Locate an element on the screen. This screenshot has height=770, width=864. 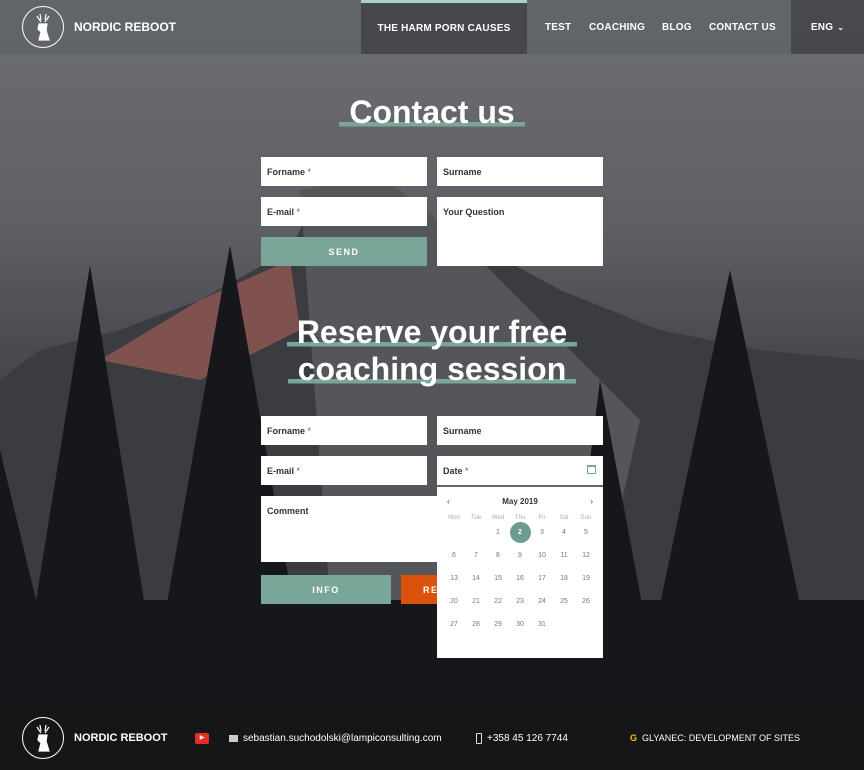
contact-forname-input: Forname * is located at coordinates (344, 171).